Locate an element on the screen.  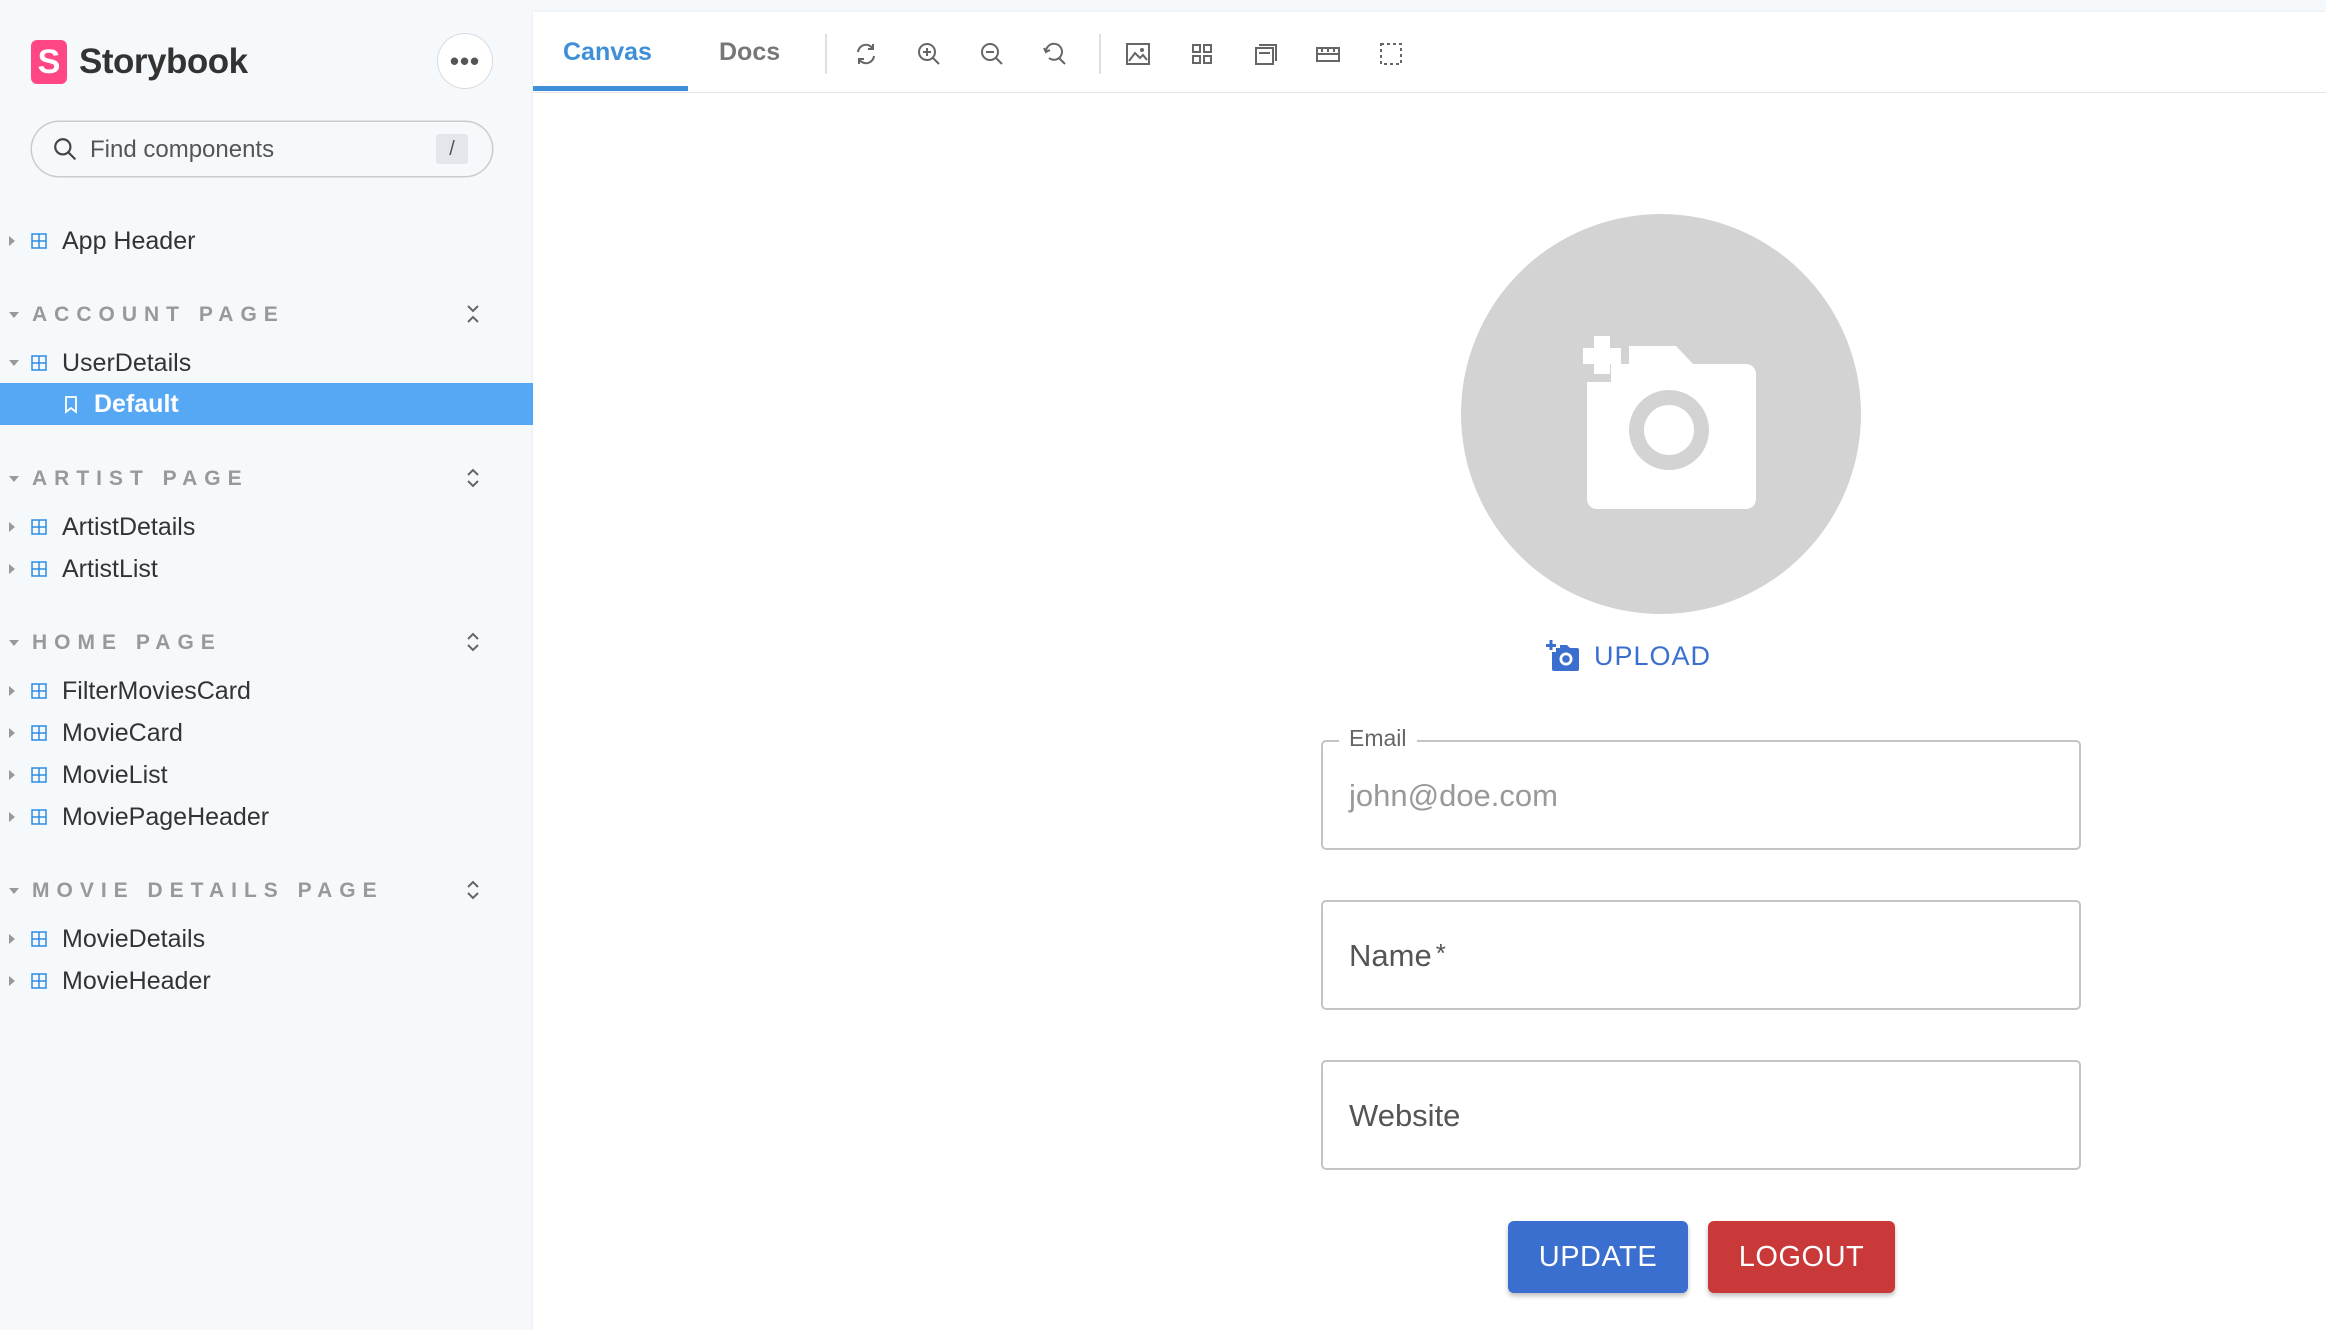
group-title: ACCOUNT PAGE is located at coordinates (158, 314).